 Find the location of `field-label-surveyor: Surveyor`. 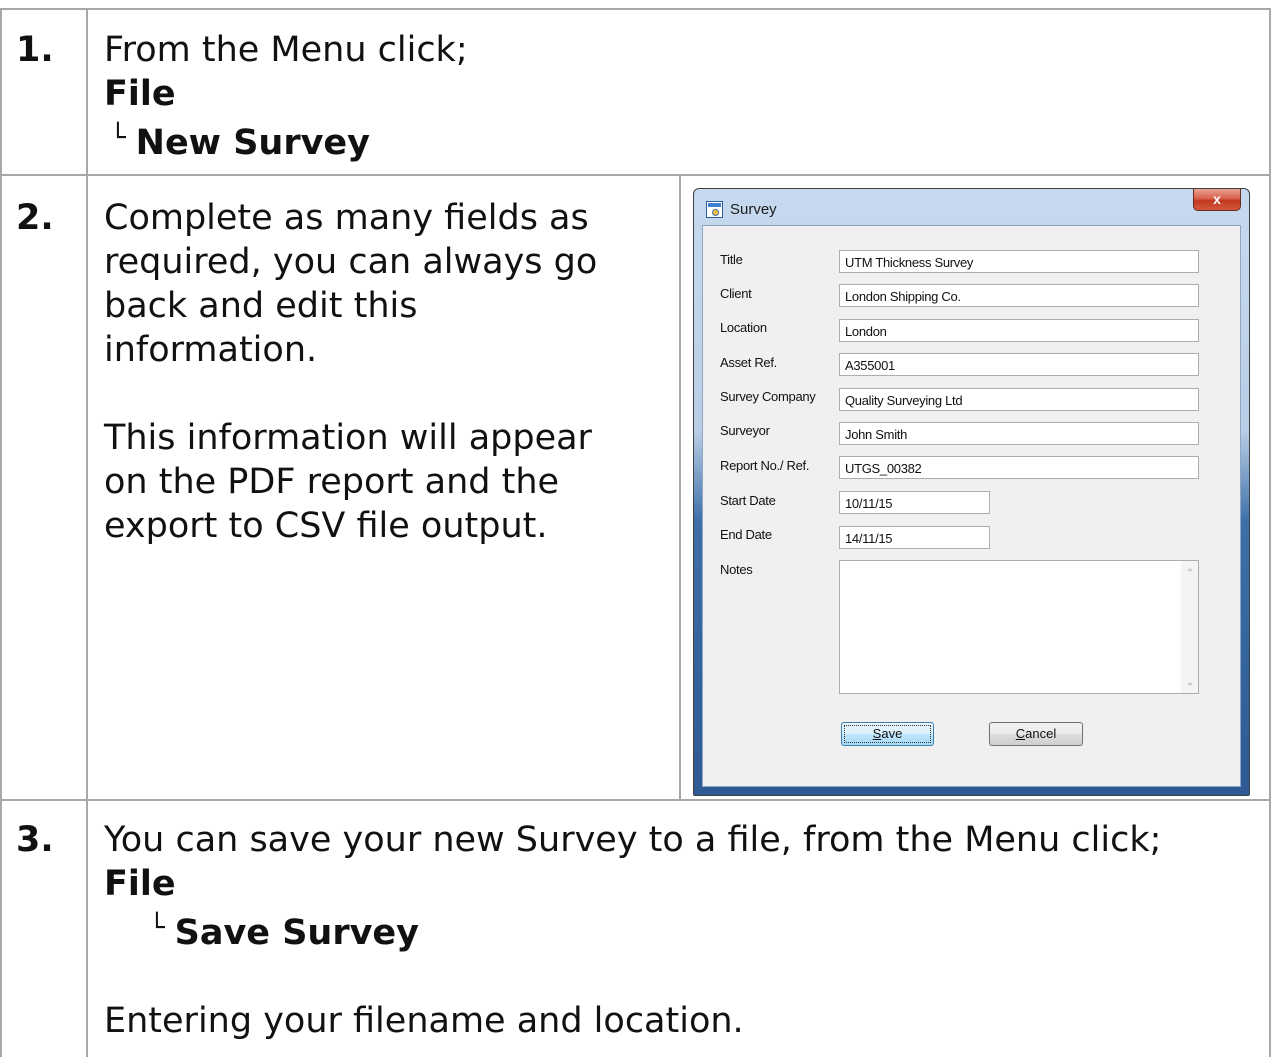

field-label-surveyor: Surveyor is located at coordinates (745, 430).